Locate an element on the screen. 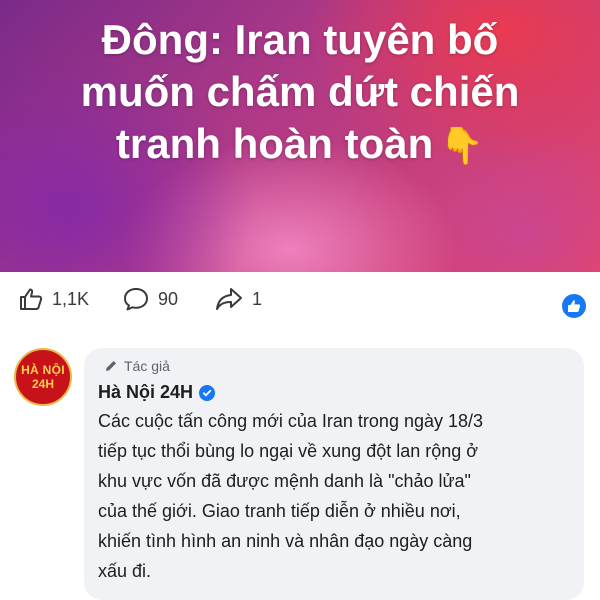 This screenshot has height=600, width=600. avatar-logo-text: HÀ NỘI is located at coordinates (43, 370).